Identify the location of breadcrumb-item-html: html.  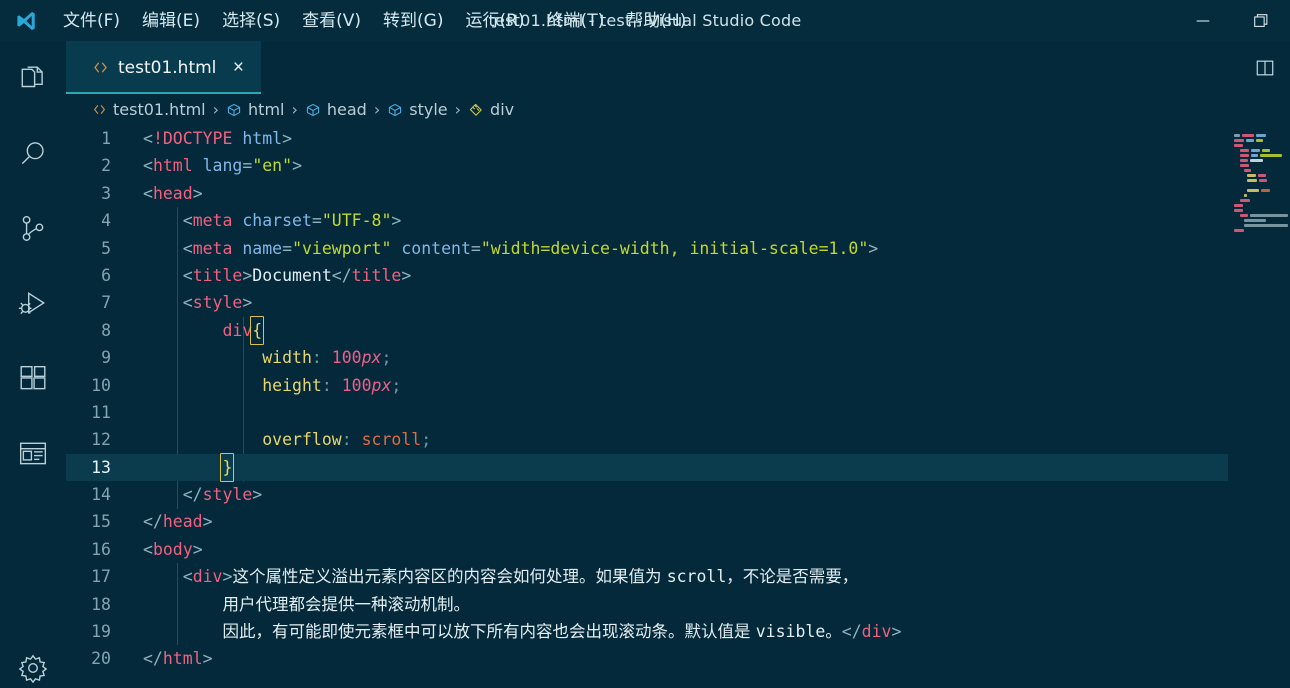
(255, 109).